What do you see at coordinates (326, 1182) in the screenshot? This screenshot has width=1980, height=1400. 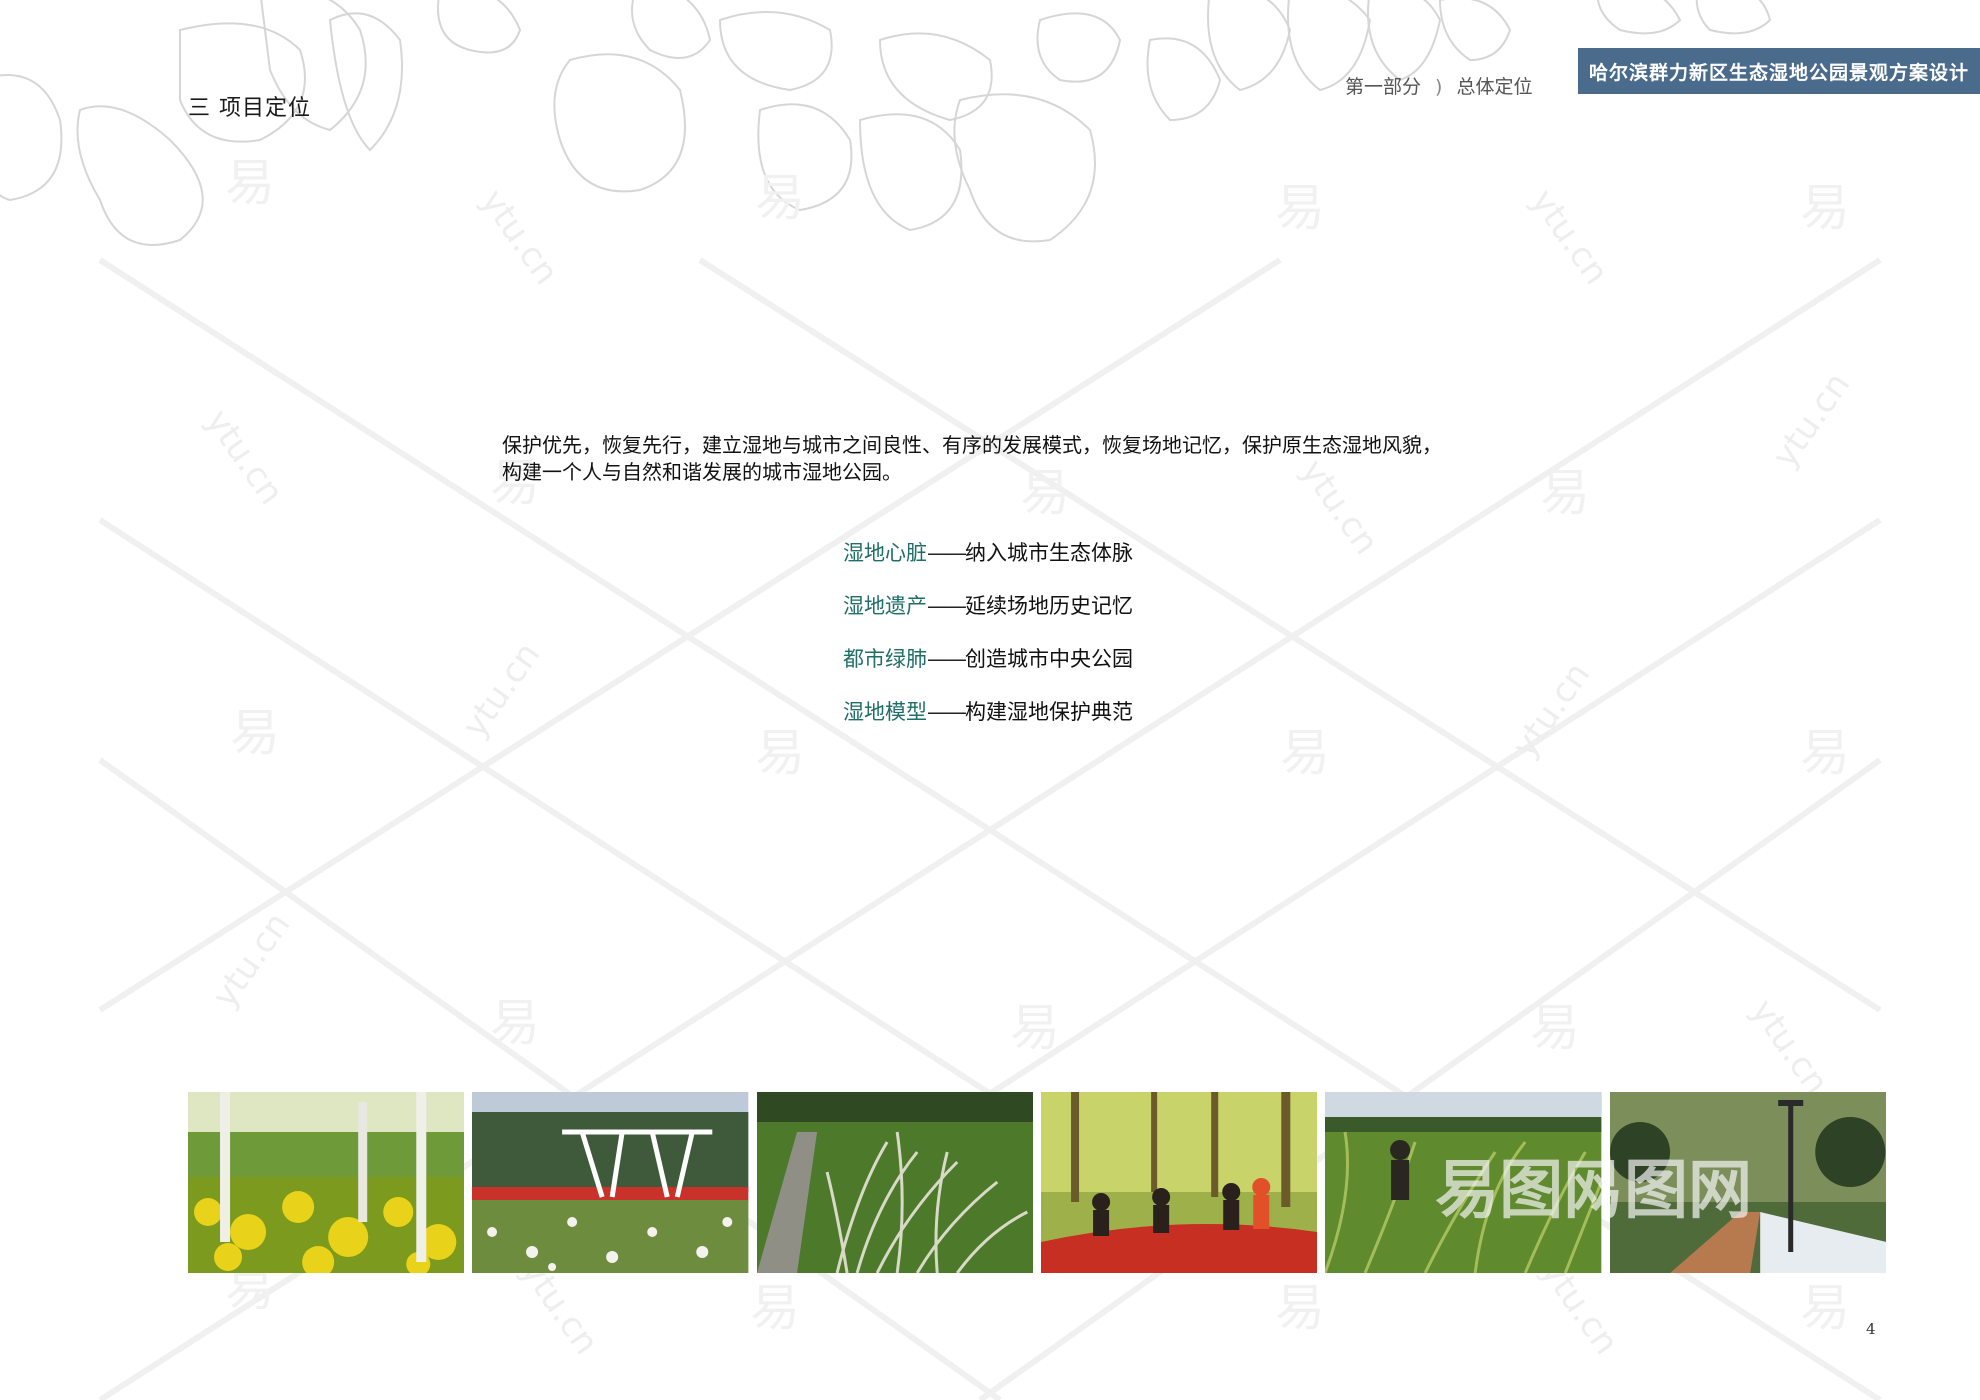 I see `photo-yellow-flower-meadow` at bounding box center [326, 1182].